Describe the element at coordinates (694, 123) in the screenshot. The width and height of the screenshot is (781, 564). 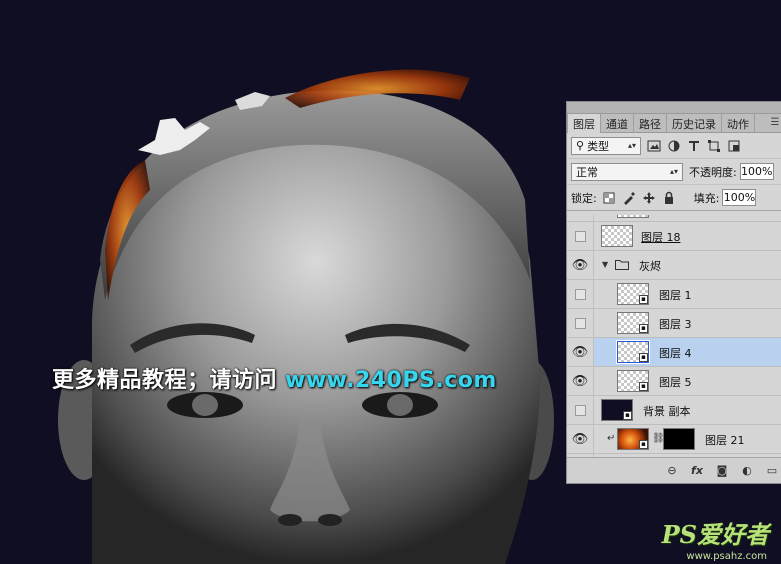
I see `tab-history: 历史记录` at that location.